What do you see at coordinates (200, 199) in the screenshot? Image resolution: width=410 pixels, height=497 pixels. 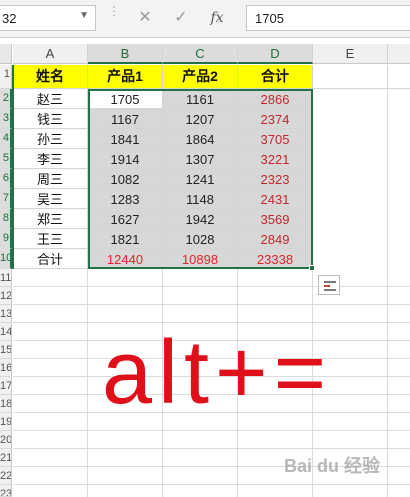 I see `value-cell: 1148` at bounding box center [200, 199].